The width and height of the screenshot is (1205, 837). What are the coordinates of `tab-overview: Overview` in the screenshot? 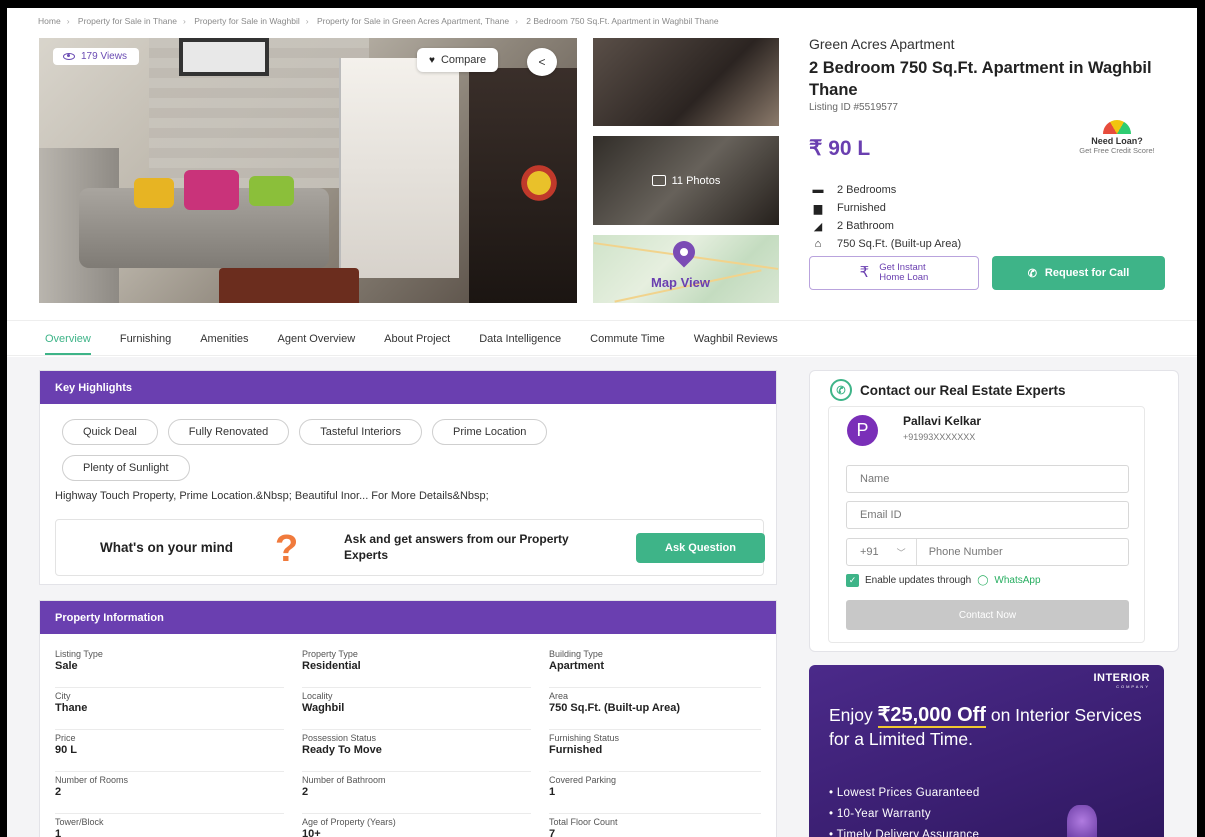 It's located at (68, 338).